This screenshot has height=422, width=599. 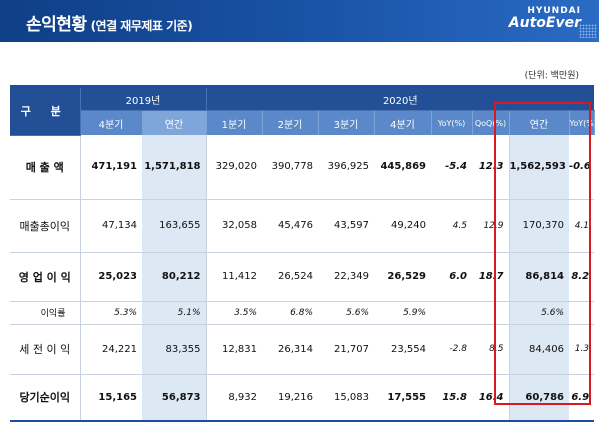 What do you see at coordinates (451, 349) in the screenshot?
I see `table-cell: -2.8` at bounding box center [451, 349].